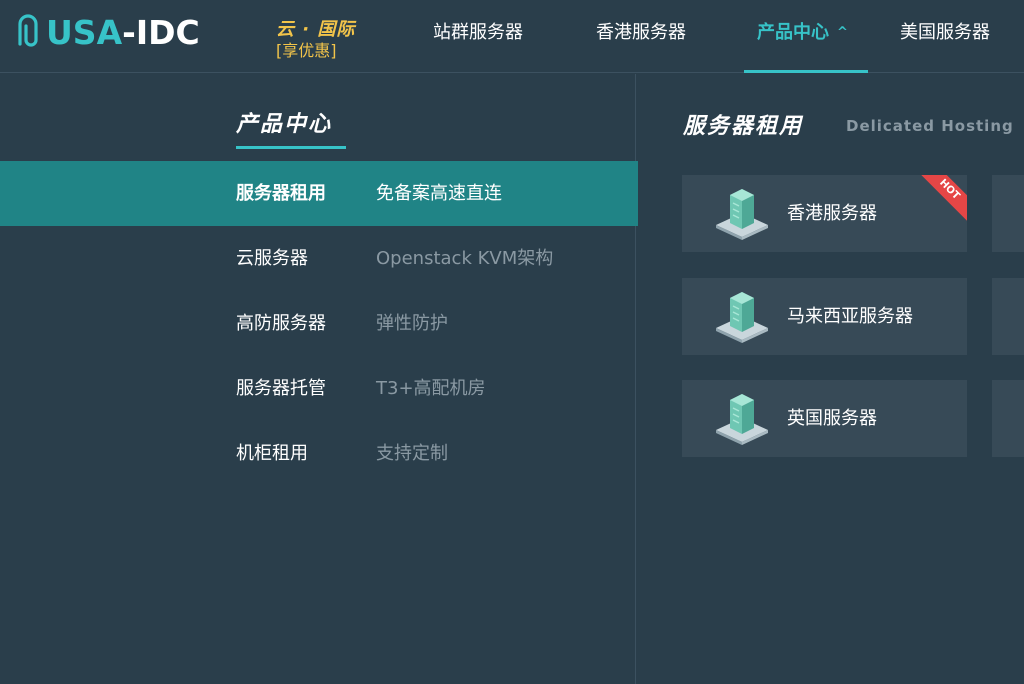 Image resolution: width=1024 pixels, height=684 pixels. I want to click on product-card-label: 马来西亚服务器, so click(850, 316).